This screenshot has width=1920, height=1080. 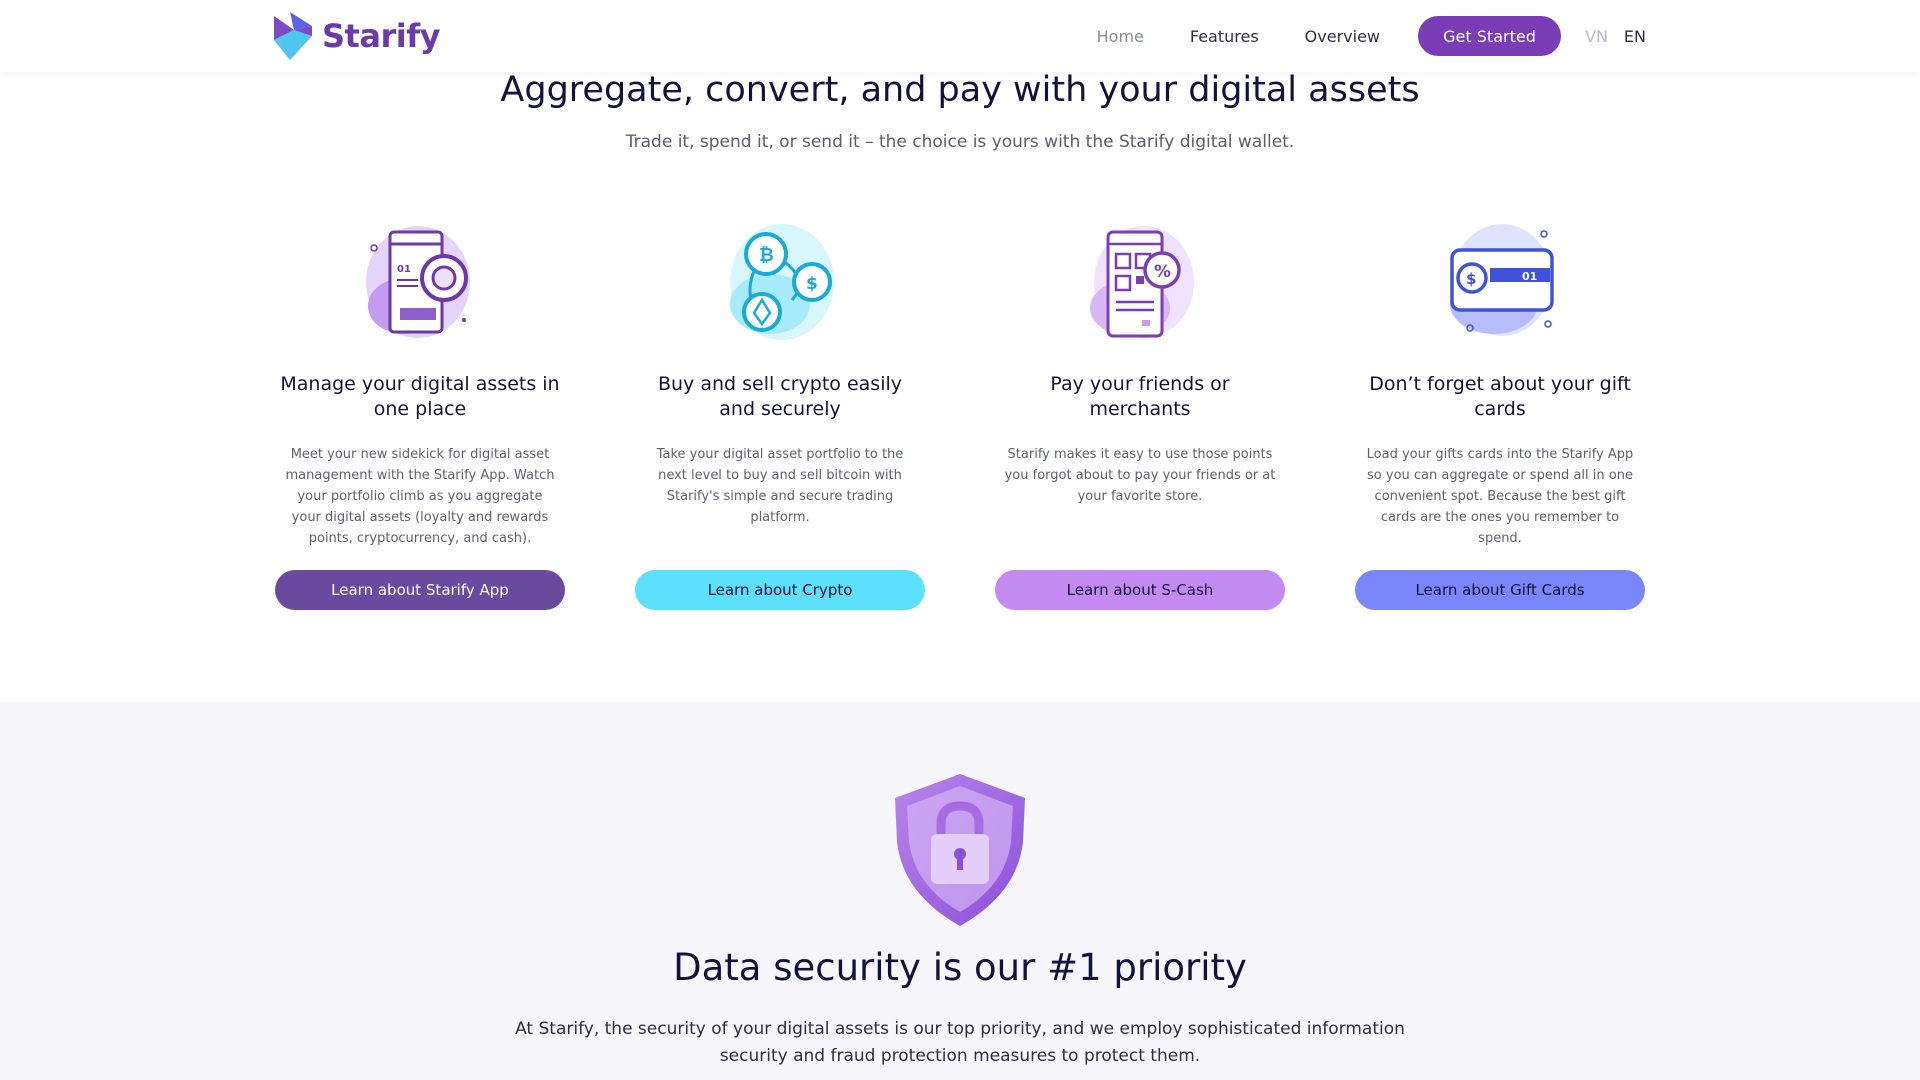 I want to click on gift-card-icon: 01 $, so click(x=1500, y=285).